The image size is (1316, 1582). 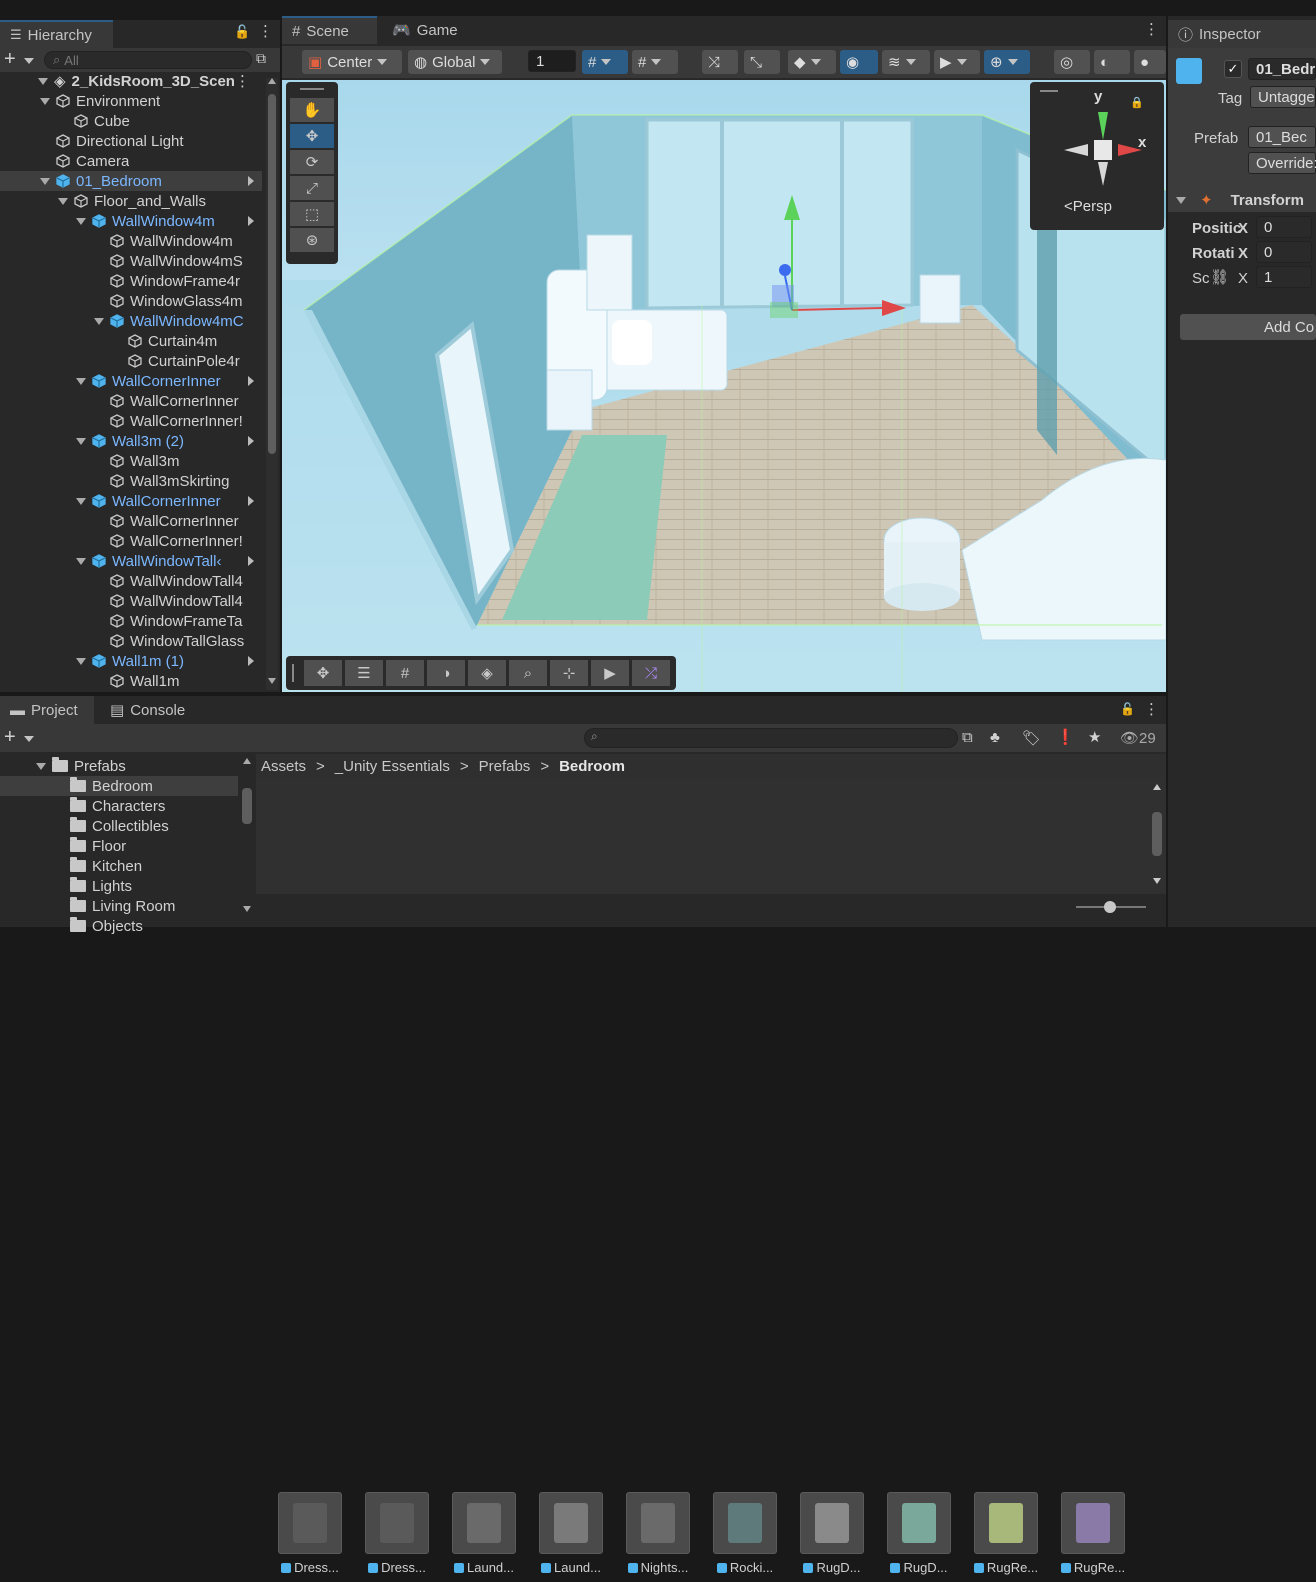 What do you see at coordinates (906, 62) in the screenshot?
I see `layers-button: ≋` at bounding box center [906, 62].